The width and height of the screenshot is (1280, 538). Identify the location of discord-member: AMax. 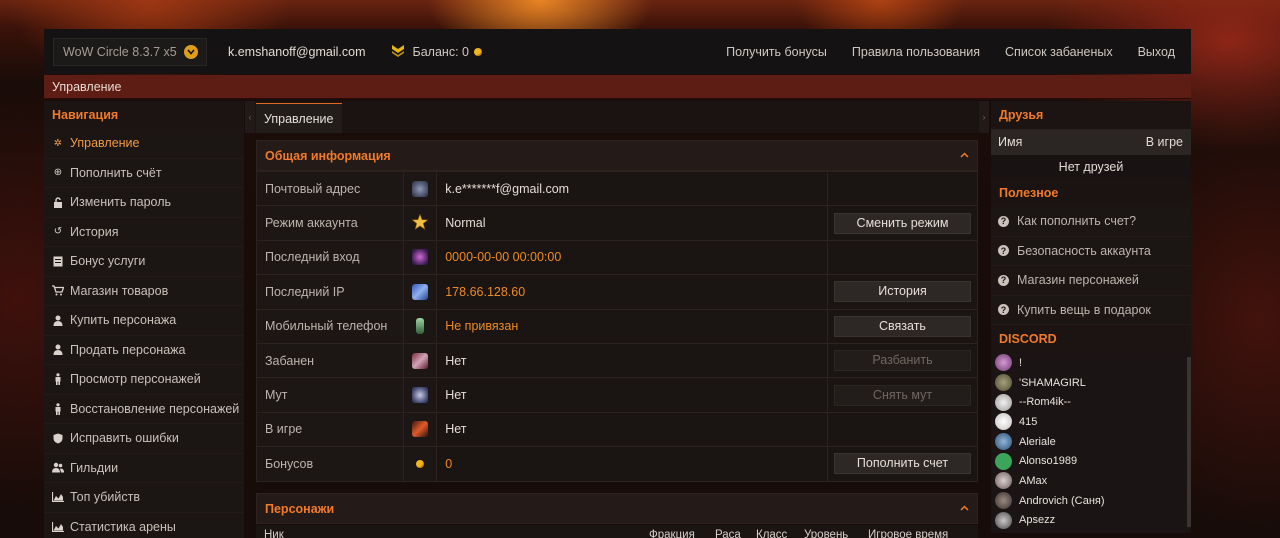
(1091, 481).